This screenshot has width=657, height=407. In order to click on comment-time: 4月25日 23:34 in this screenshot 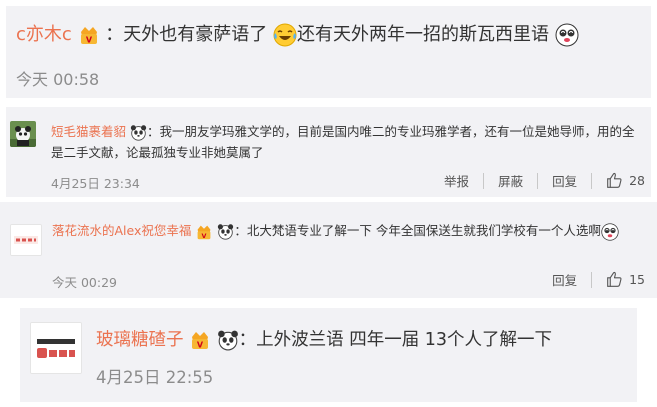, I will do `click(95, 183)`.